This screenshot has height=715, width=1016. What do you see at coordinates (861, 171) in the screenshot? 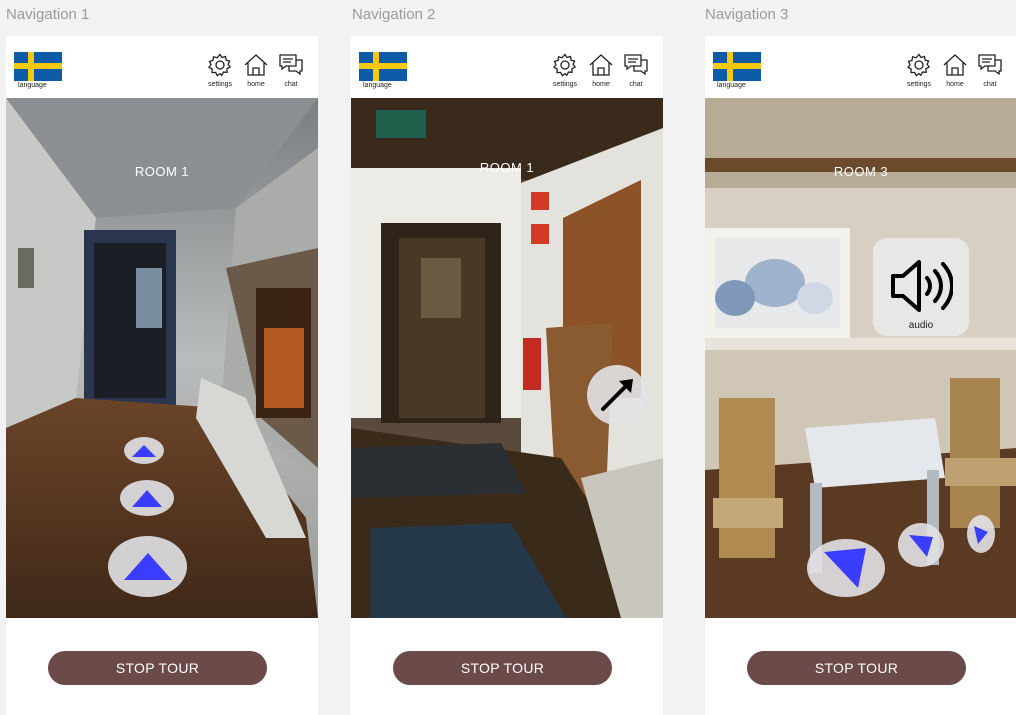
I see `room-title: ROOM 3` at bounding box center [861, 171].